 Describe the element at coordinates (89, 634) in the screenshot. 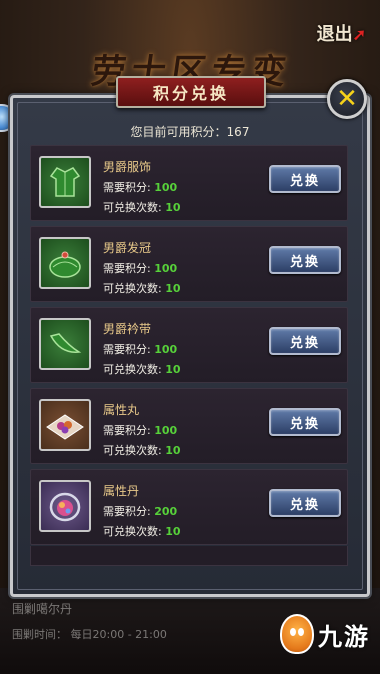

I see `event-time: 围剿时间： 每日20:00 - 21:00` at that location.